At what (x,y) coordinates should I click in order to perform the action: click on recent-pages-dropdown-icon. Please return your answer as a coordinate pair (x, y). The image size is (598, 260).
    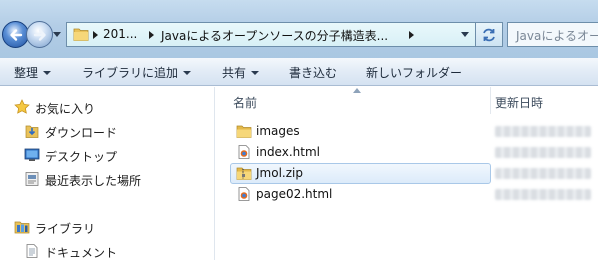
    Looking at the image, I should click on (57, 35).